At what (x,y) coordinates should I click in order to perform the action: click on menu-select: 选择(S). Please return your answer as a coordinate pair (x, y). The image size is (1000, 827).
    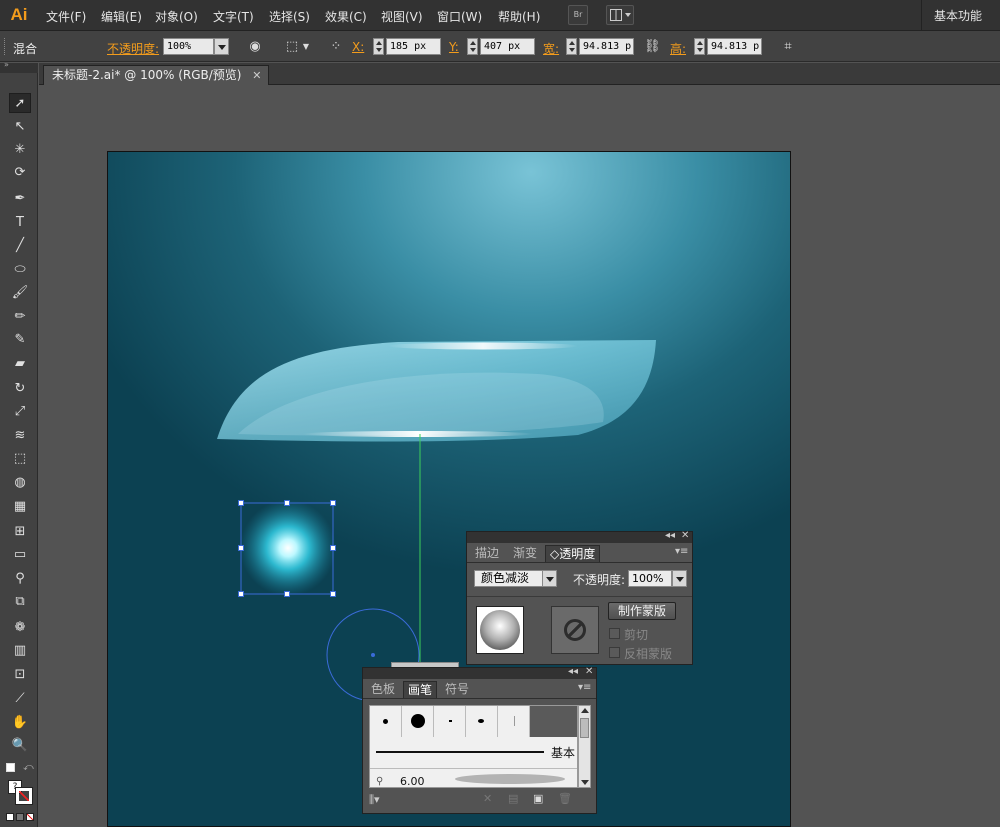
    Looking at the image, I should click on (289, 16).